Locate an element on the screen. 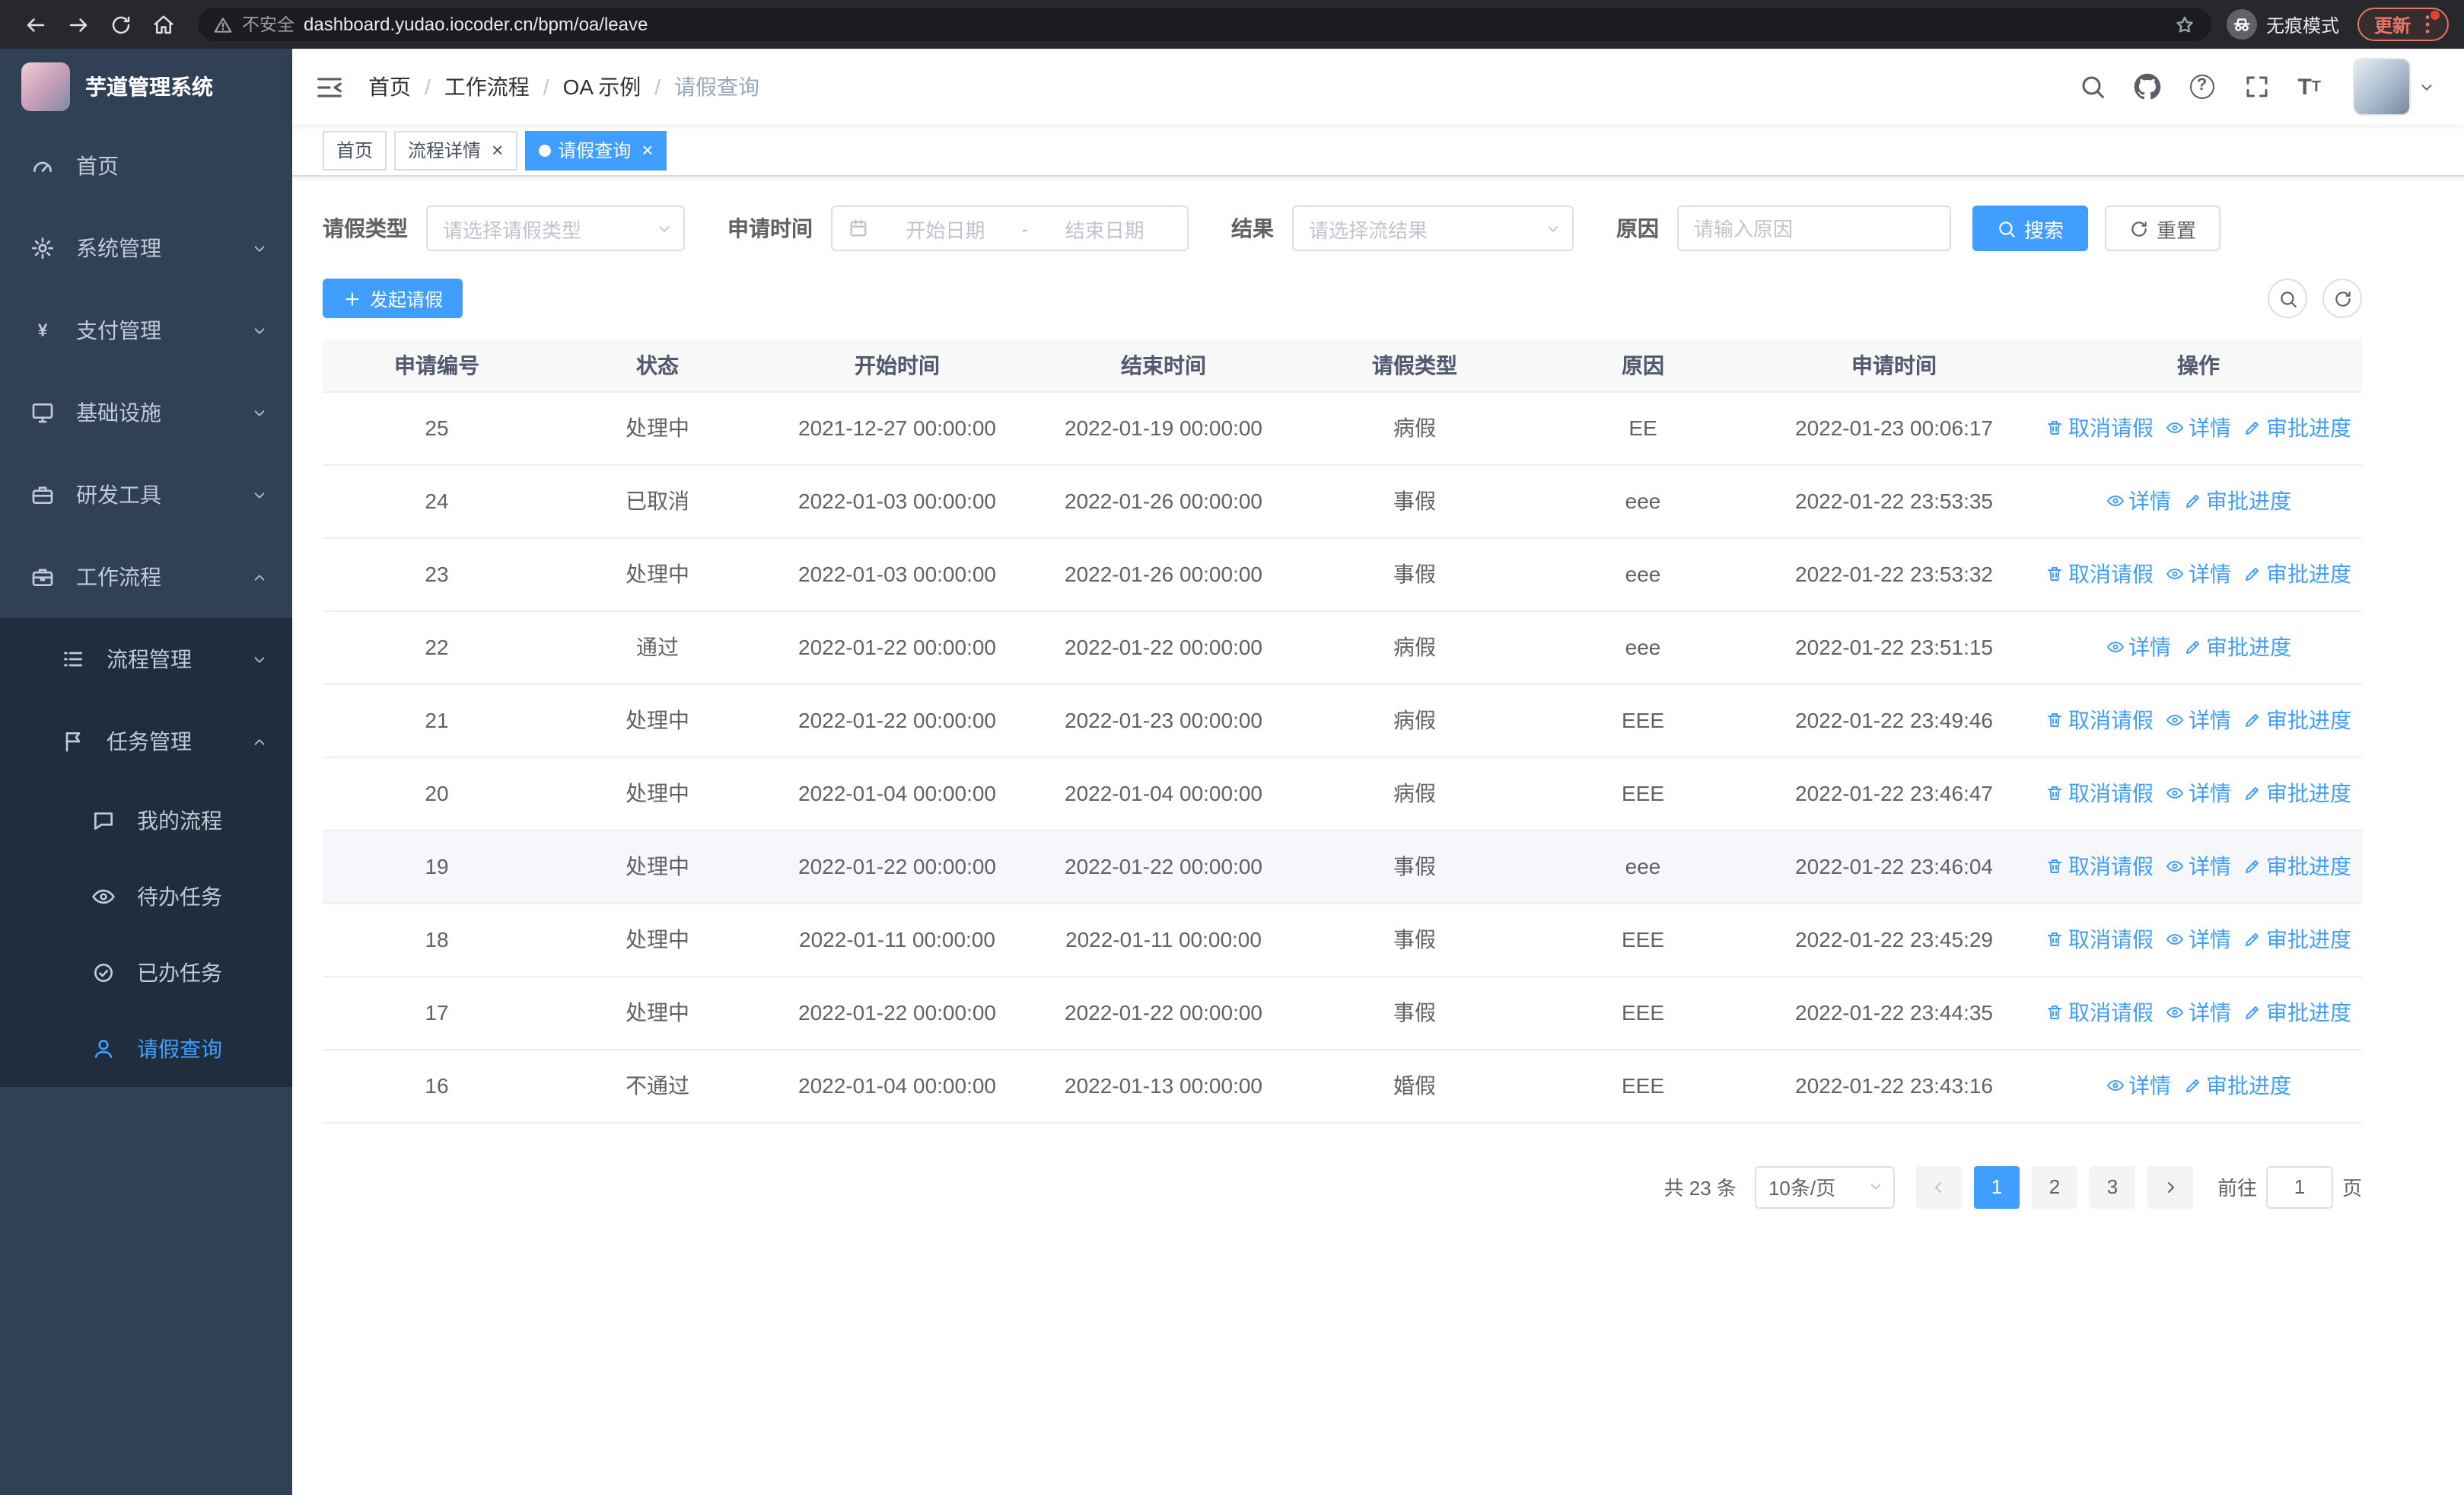  chevron-left-icon is located at coordinates (1939, 1187).